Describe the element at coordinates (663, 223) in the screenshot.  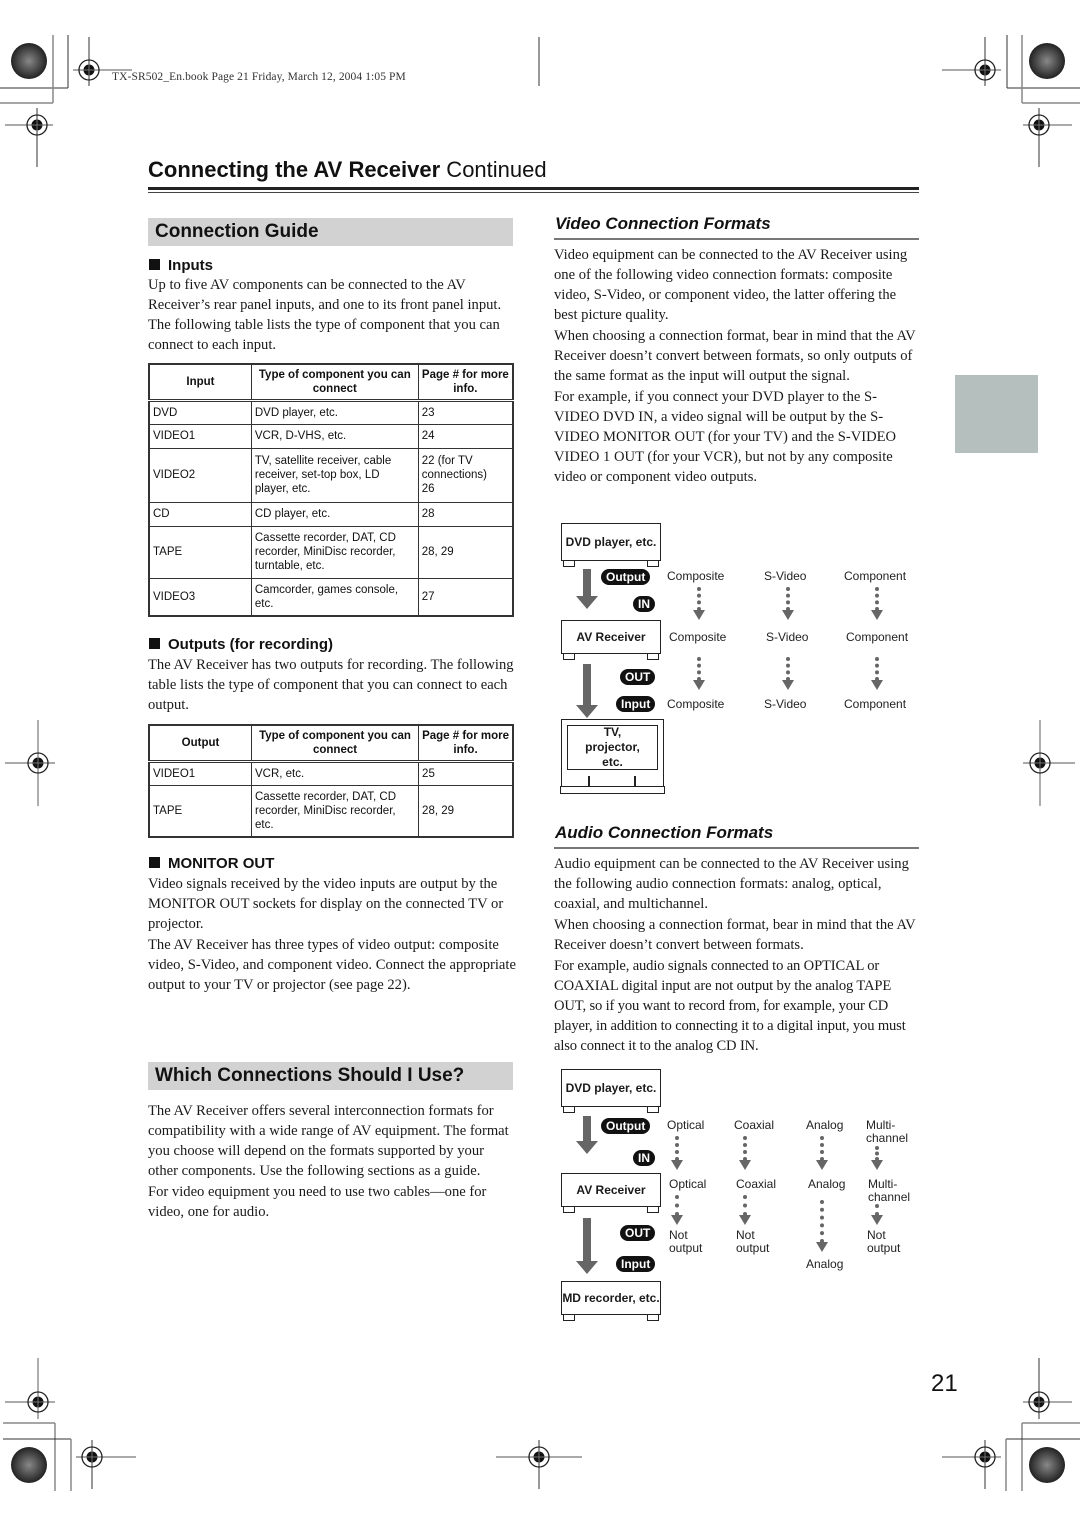
I see `video-formats-heading: Video Connection Formats` at that location.